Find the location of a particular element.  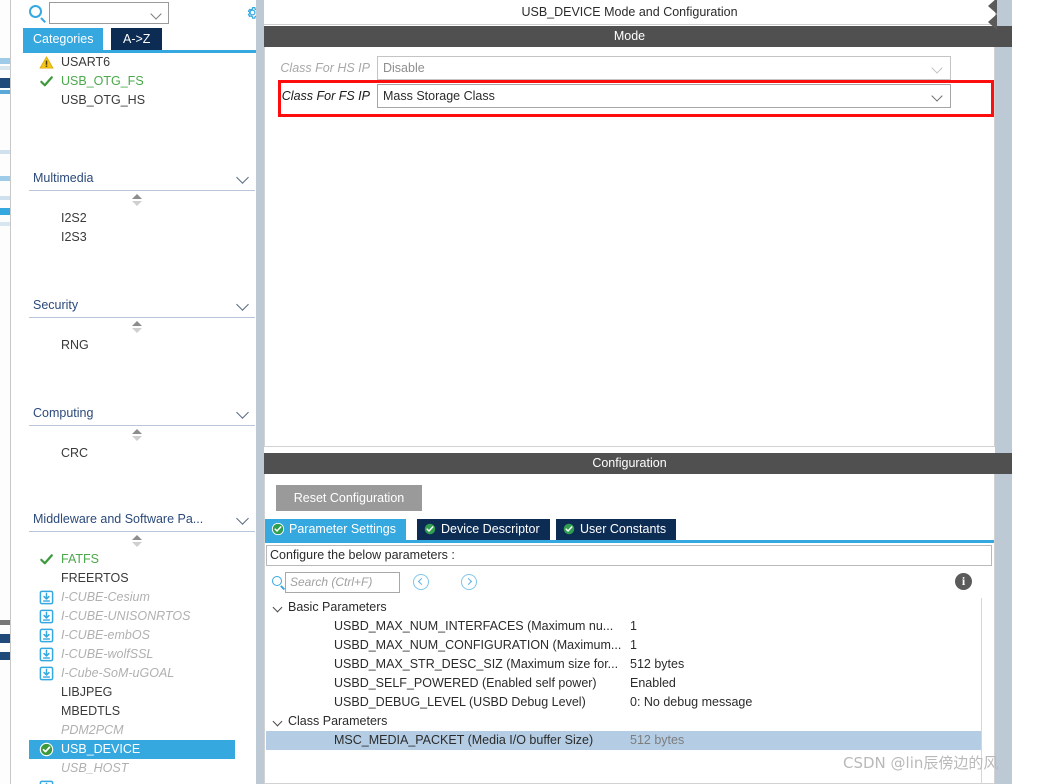

sidebar-tabs: Categories A->Z is located at coordinates (137, 39).